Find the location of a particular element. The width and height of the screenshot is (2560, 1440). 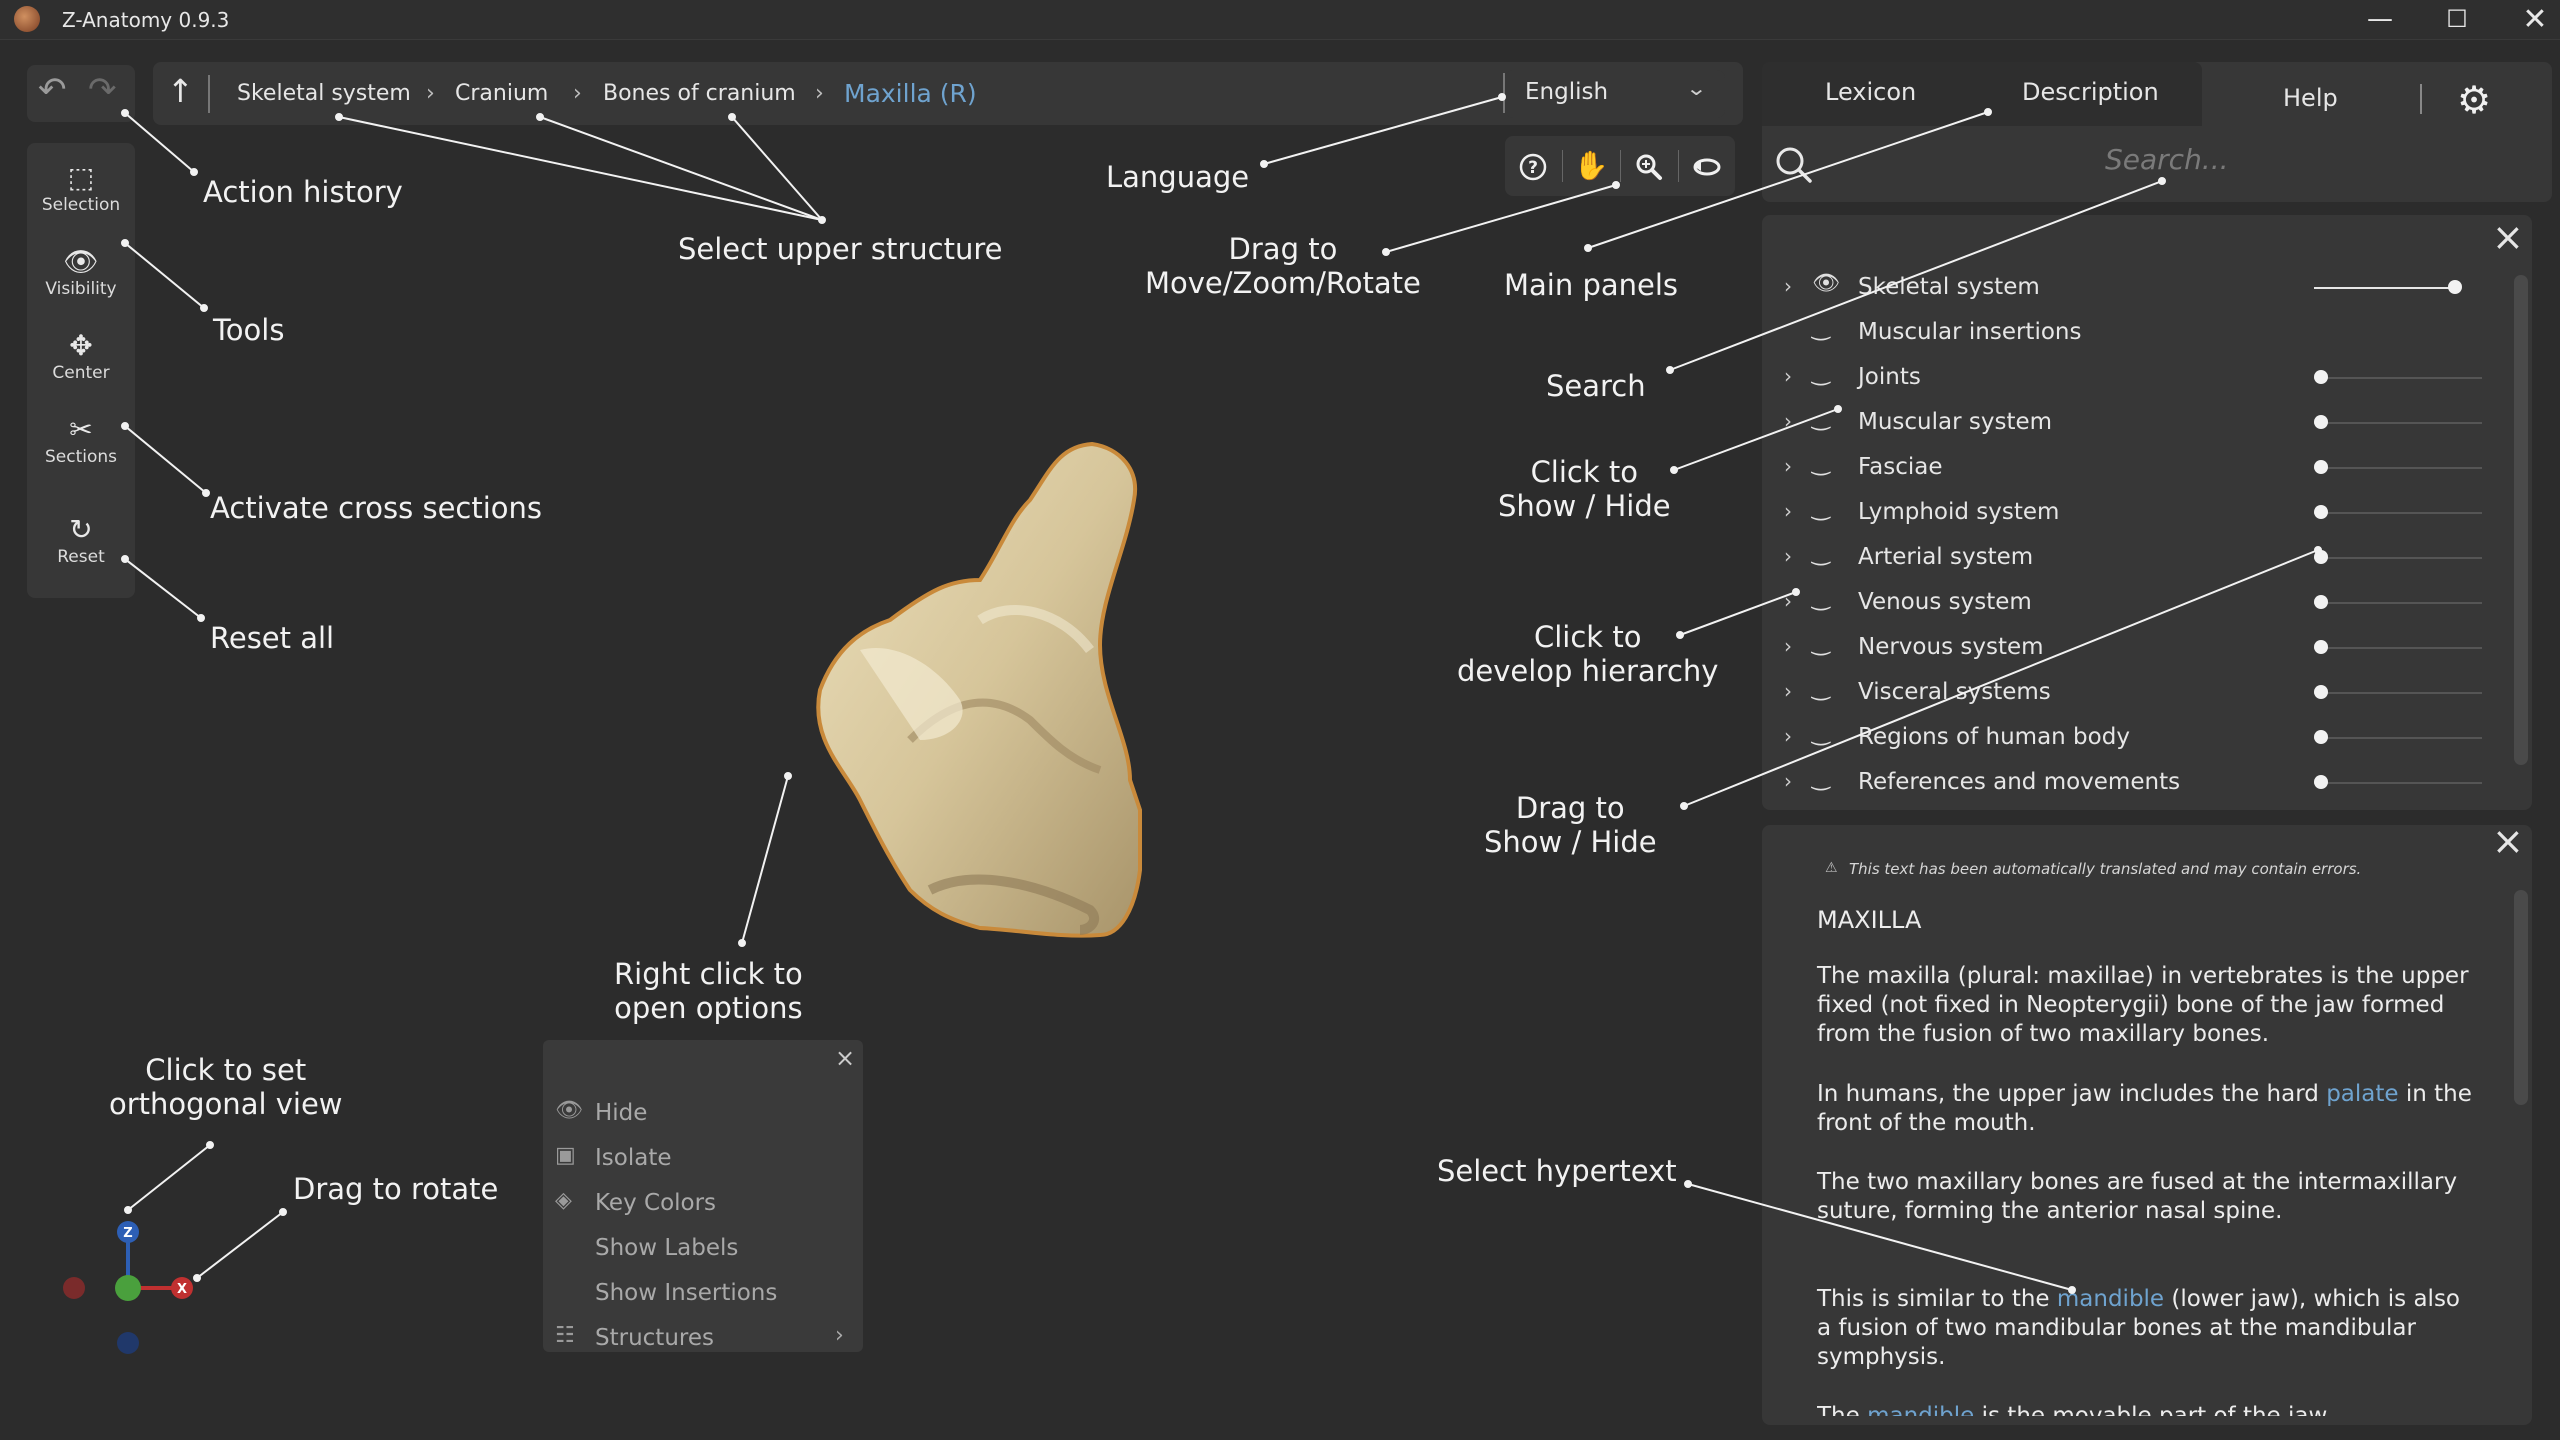

annotation-right-click: Right click to open options is located at coordinates (708, 991).